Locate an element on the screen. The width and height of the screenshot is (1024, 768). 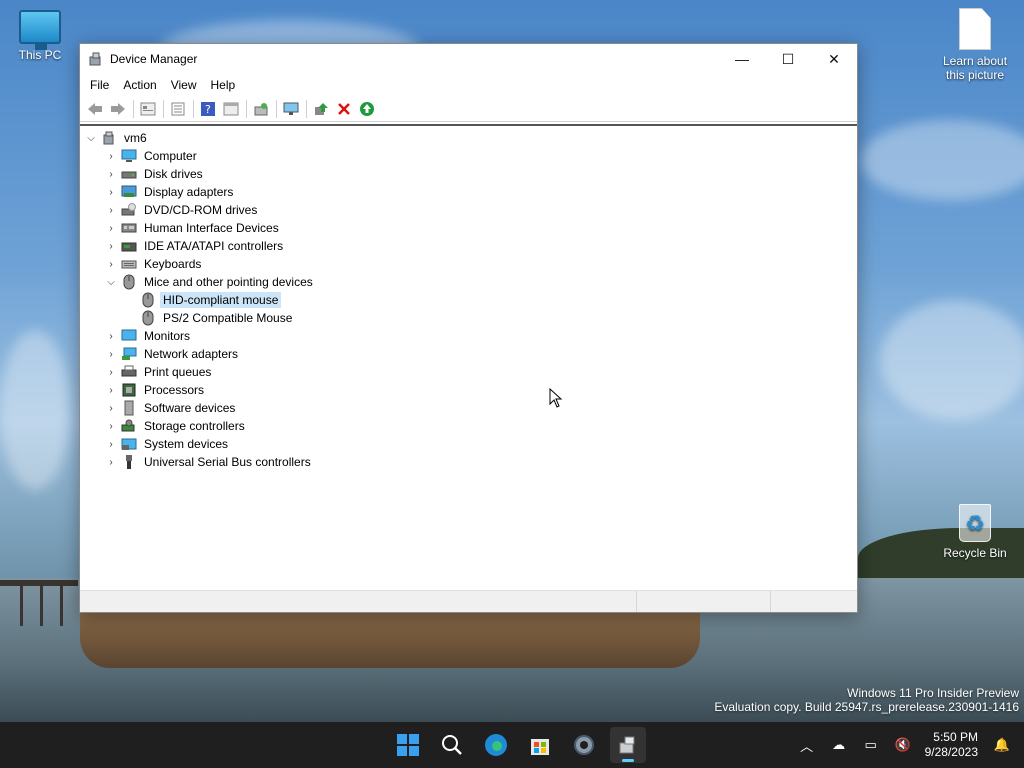
desktop-icon-recycle-bin: ♻ Recycle Bin is located at coordinates (975, 532).